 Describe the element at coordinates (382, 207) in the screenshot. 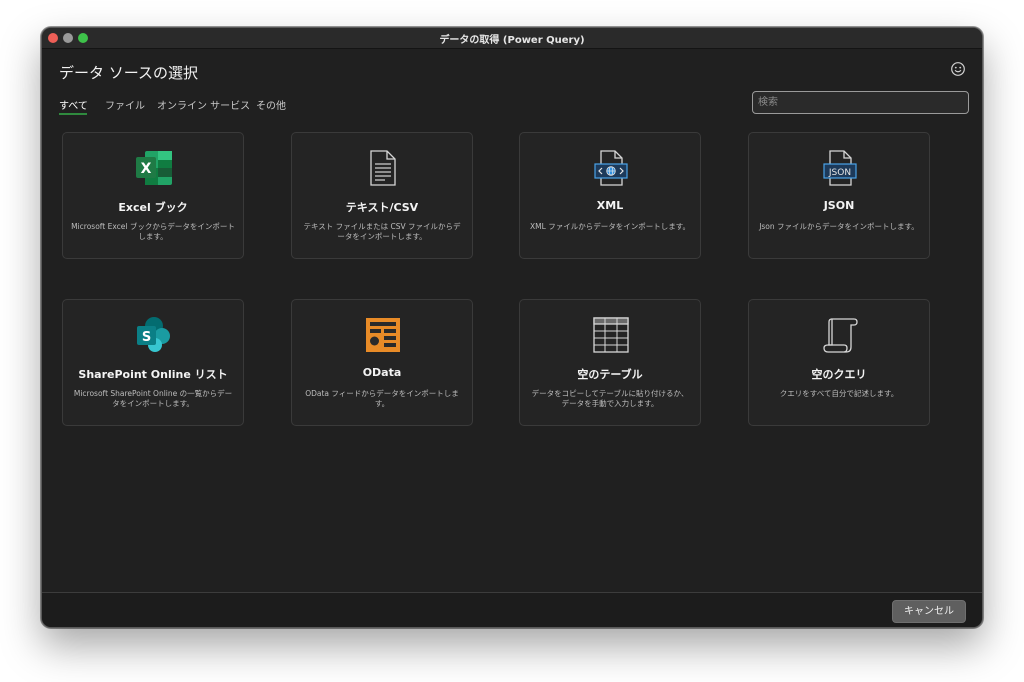

I see `tile-name: テキスト/CSV` at that location.